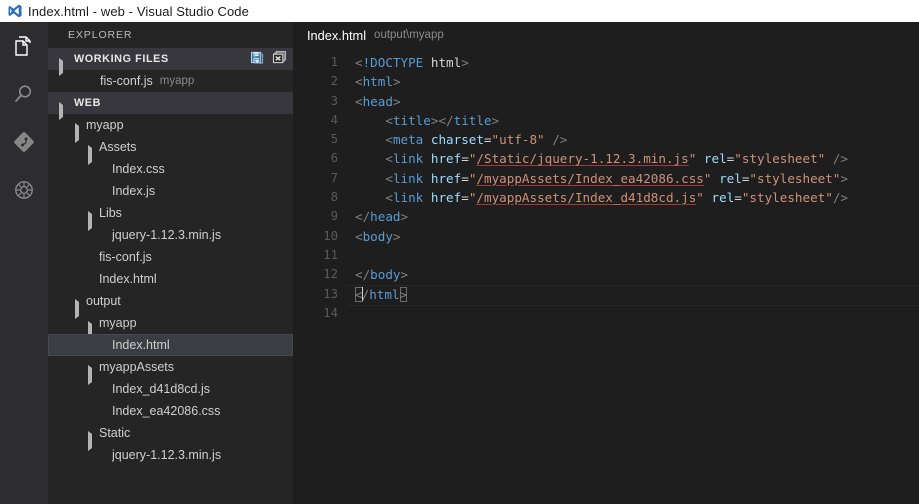 The image size is (919, 504). What do you see at coordinates (606, 62) in the screenshot?
I see `code-line: 1 <!DOCTYPE html>` at bounding box center [606, 62].